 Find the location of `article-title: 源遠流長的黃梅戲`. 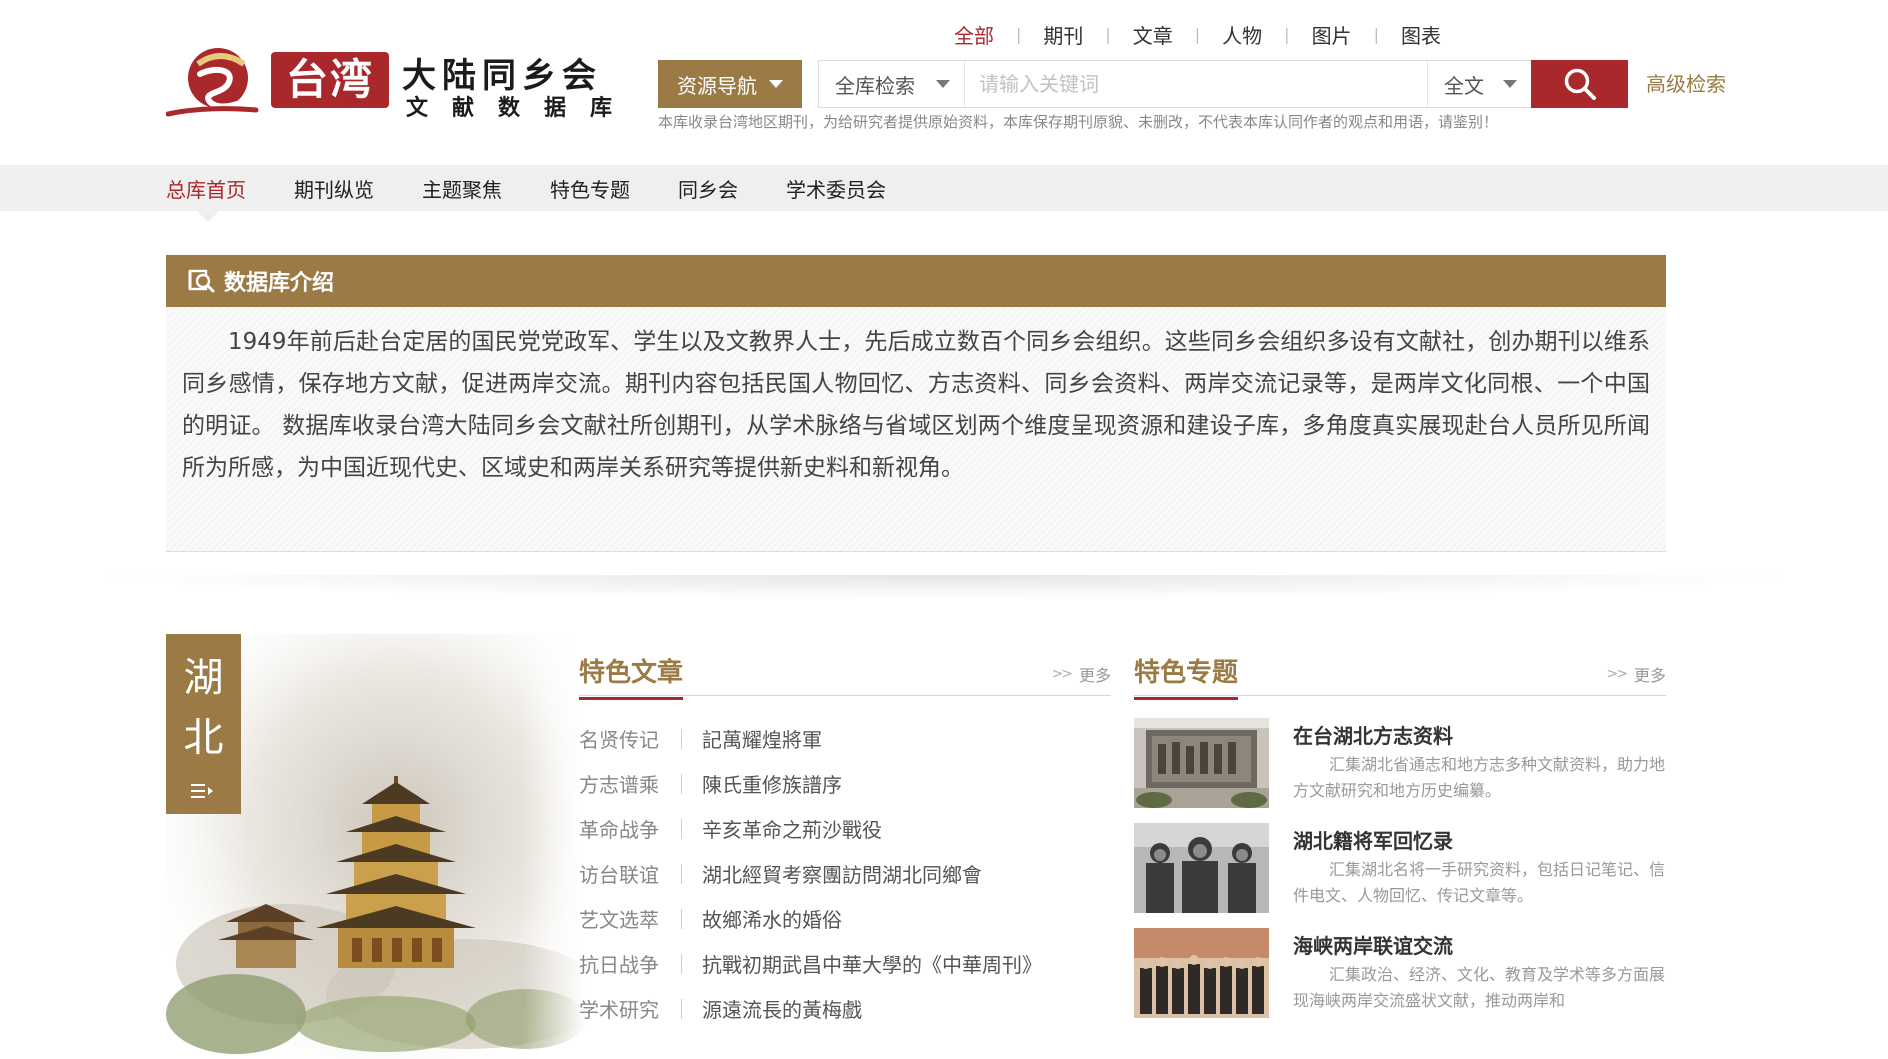

article-title: 源遠流長的黃梅戲 is located at coordinates (782, 1008).